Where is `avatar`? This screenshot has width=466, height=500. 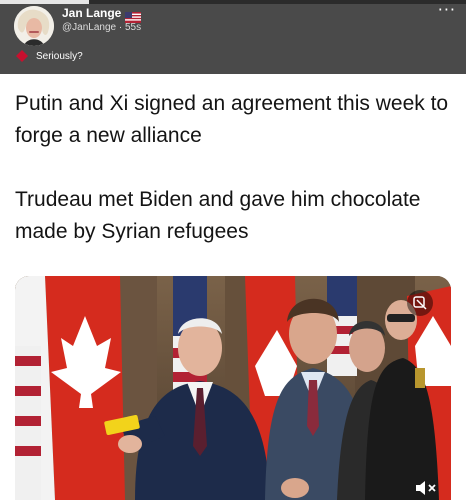
avatar is located at coordinates (34, 26).